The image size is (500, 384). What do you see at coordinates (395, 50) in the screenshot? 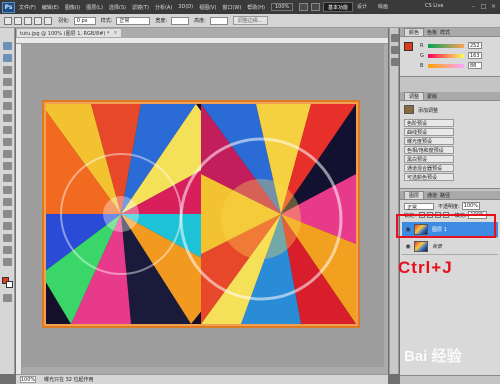
I see `actions-icon` at bounding box center [395, 50].